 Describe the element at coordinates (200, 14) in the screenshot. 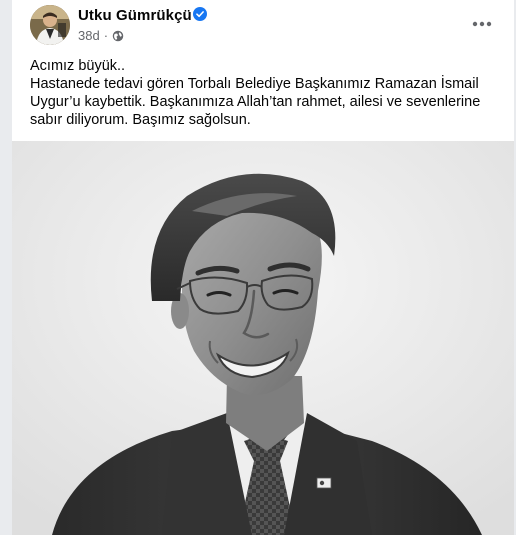

I see `verified-badge-icon` at that location.